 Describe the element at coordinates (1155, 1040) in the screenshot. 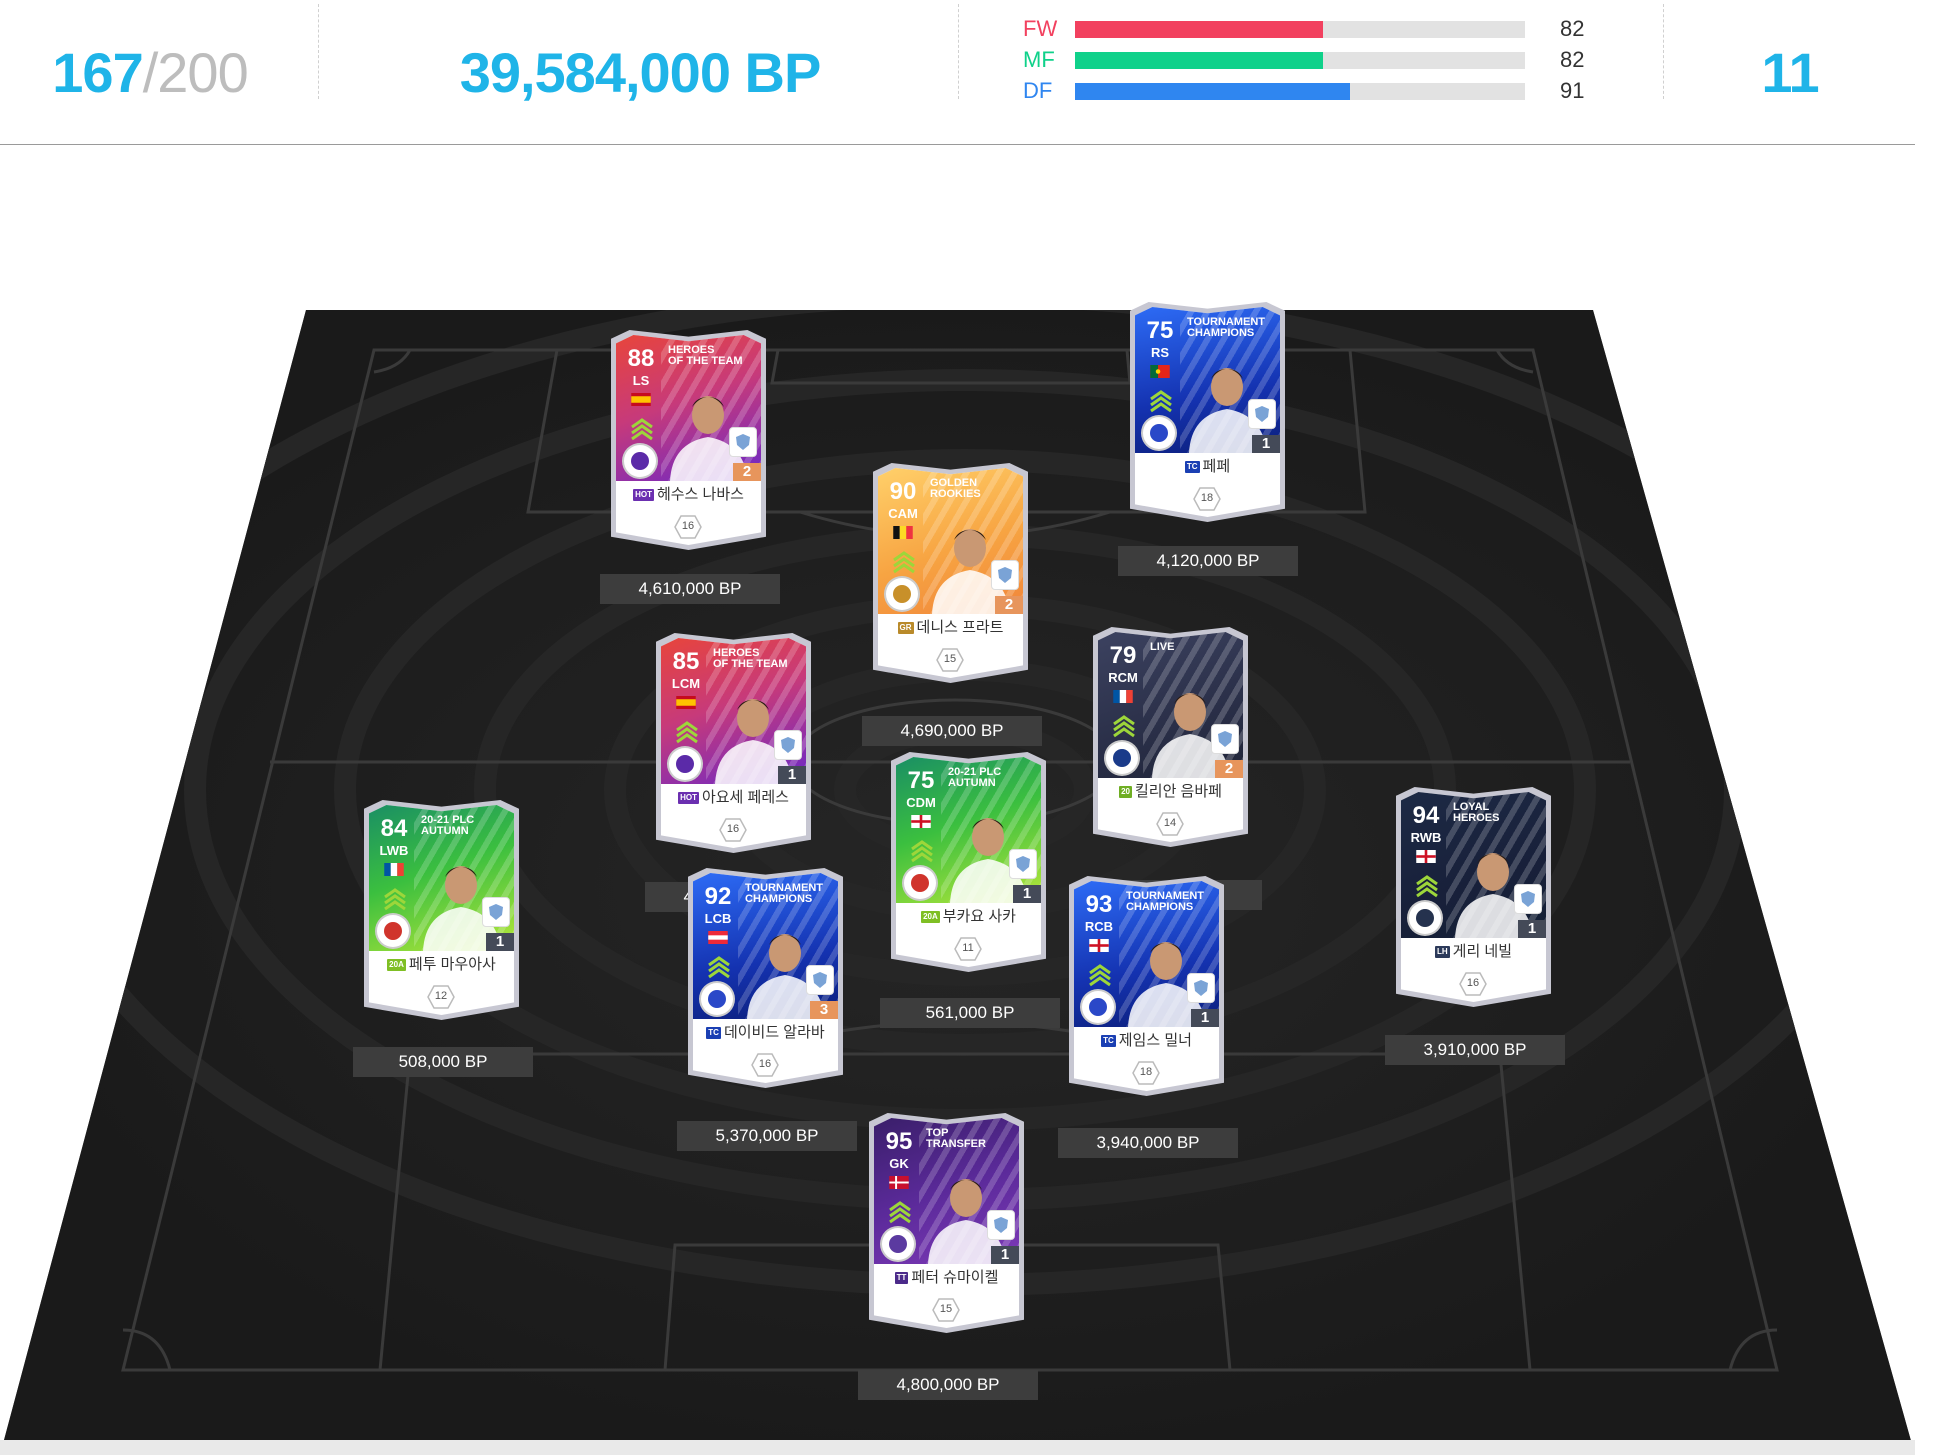

I see `player-name: 제임스 밀너` at that location.